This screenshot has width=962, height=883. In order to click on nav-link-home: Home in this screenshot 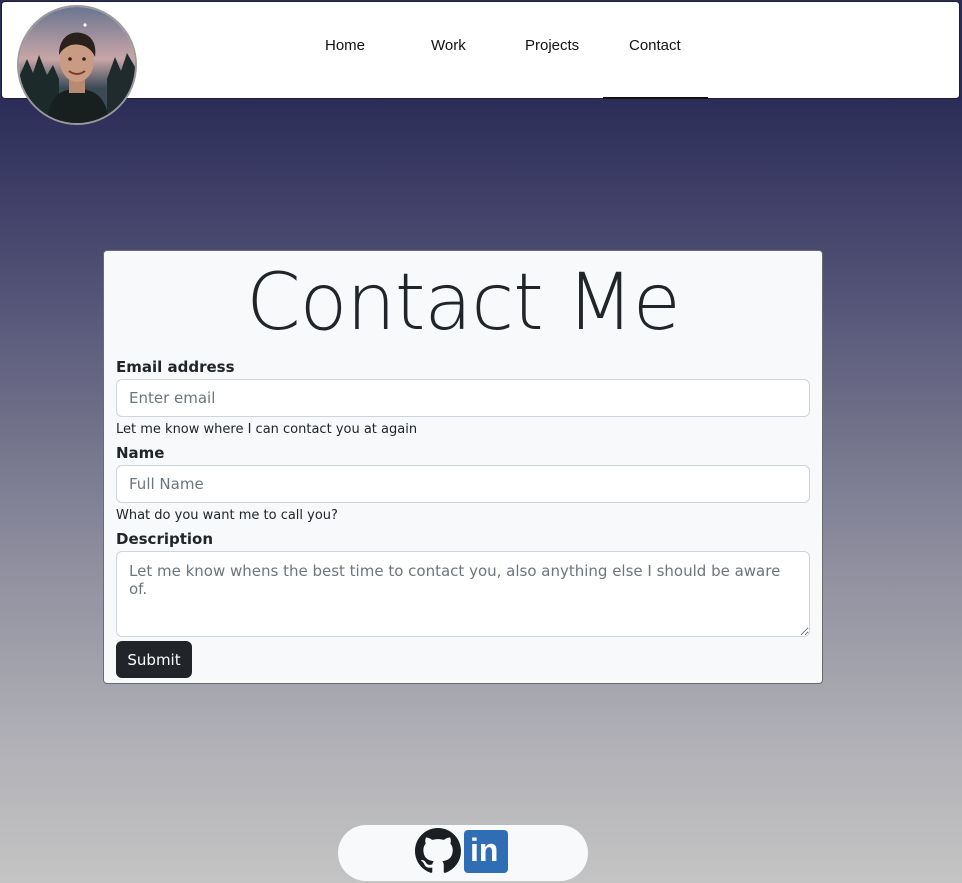, I will do `click(345, 45)`.